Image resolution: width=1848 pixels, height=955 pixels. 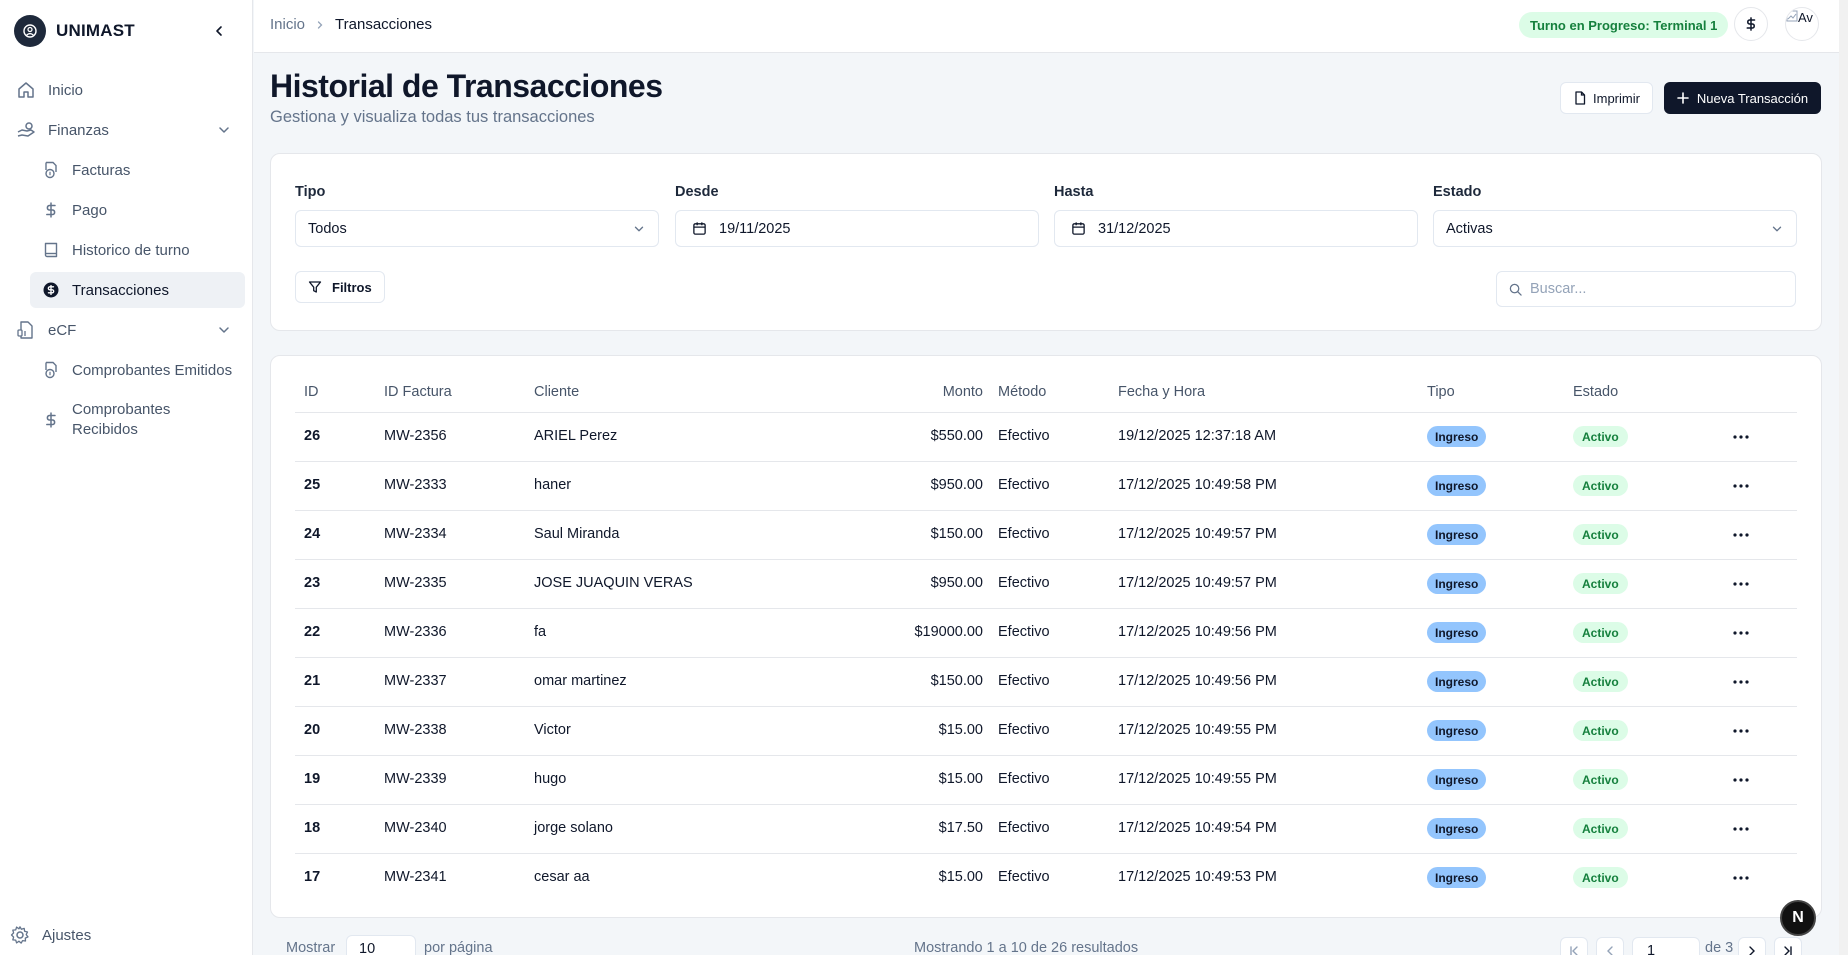 What do you see at coordinates (1161, 392) in the screenshot?
I see `column-header-datetime: Fecha y Hora` at bounding box center [1161, 392].